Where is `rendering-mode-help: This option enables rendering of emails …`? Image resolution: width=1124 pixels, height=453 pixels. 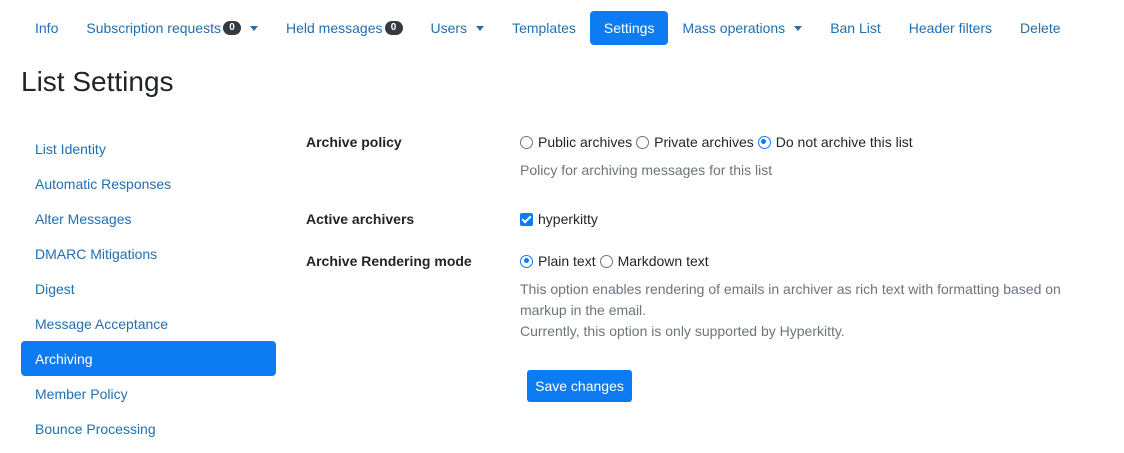
rendering-mode-help: This option enables rendering of emails … is located at coordinates (790, 310).